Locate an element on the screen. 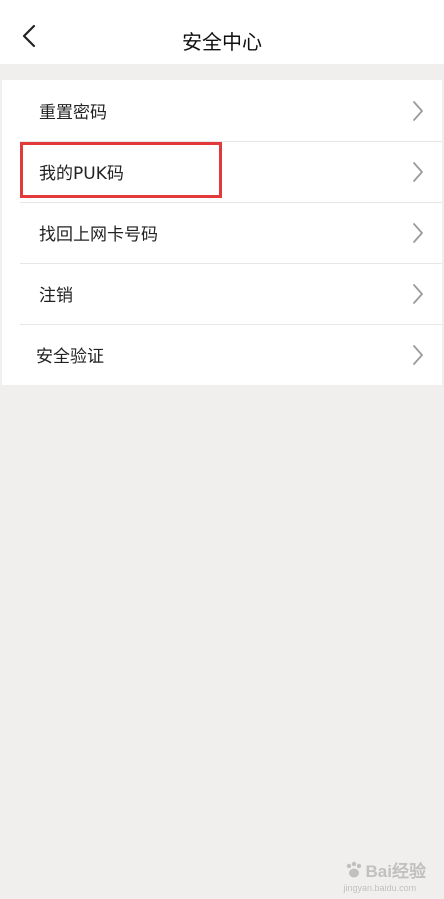 The height and width of the screenshot is (899, 444). menu-item-label: 重置密码 is located at coordinates (73, 113).